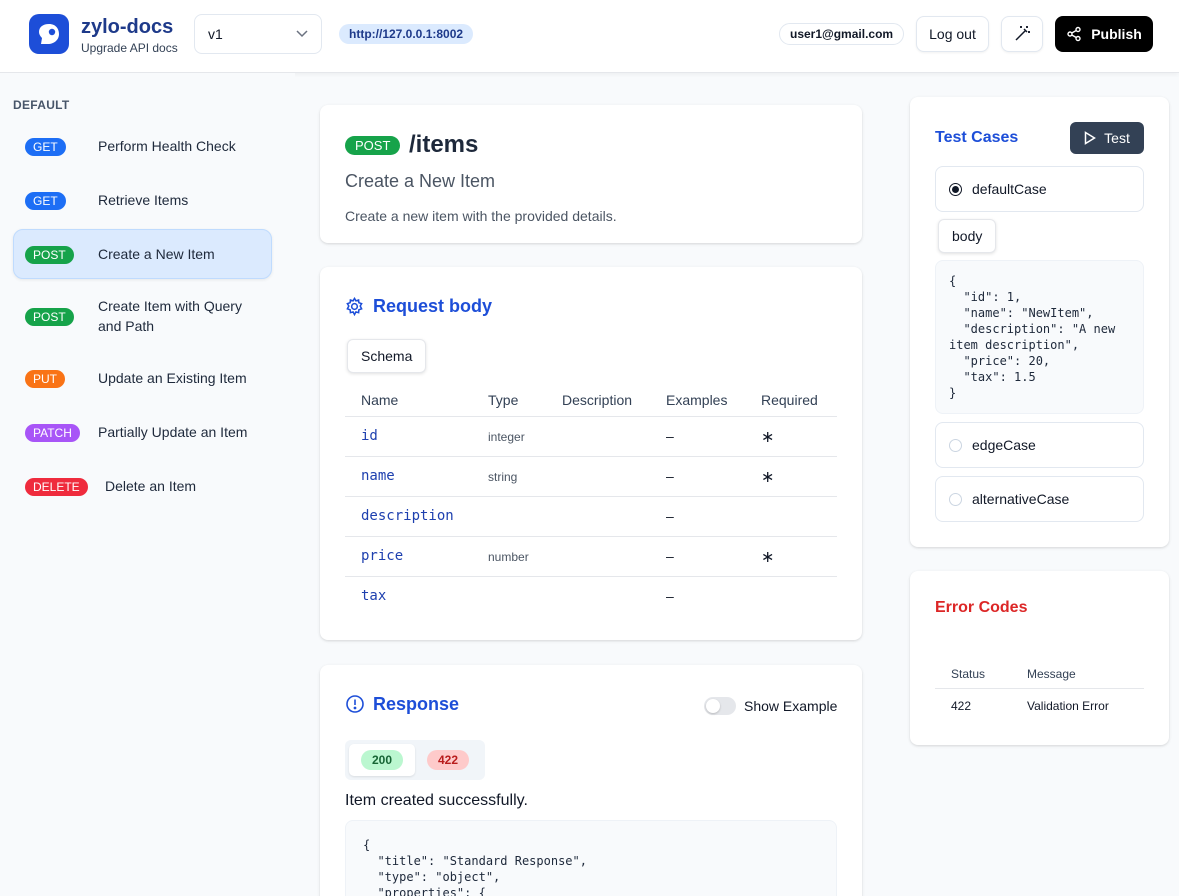 The width and height of the screenshot is (1179, 896). I want to click on sidebar-item-health-check: GET Perform Health Check, so click(142, 146).